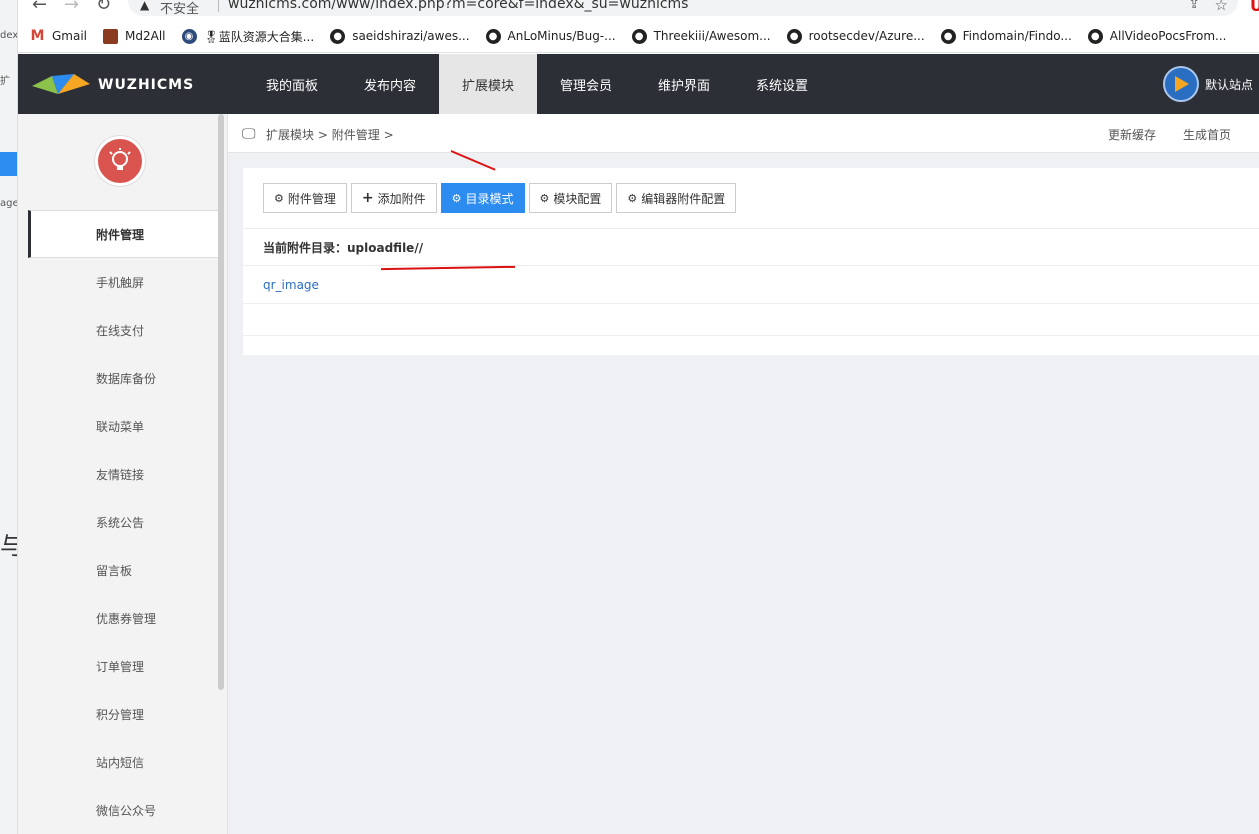 The height and width of the screenshot is (834, 1259). What do you see at coordinates (1254, 7) in the screenshot?
I see `extension-icon: U` at bounding box center [1254, 7].